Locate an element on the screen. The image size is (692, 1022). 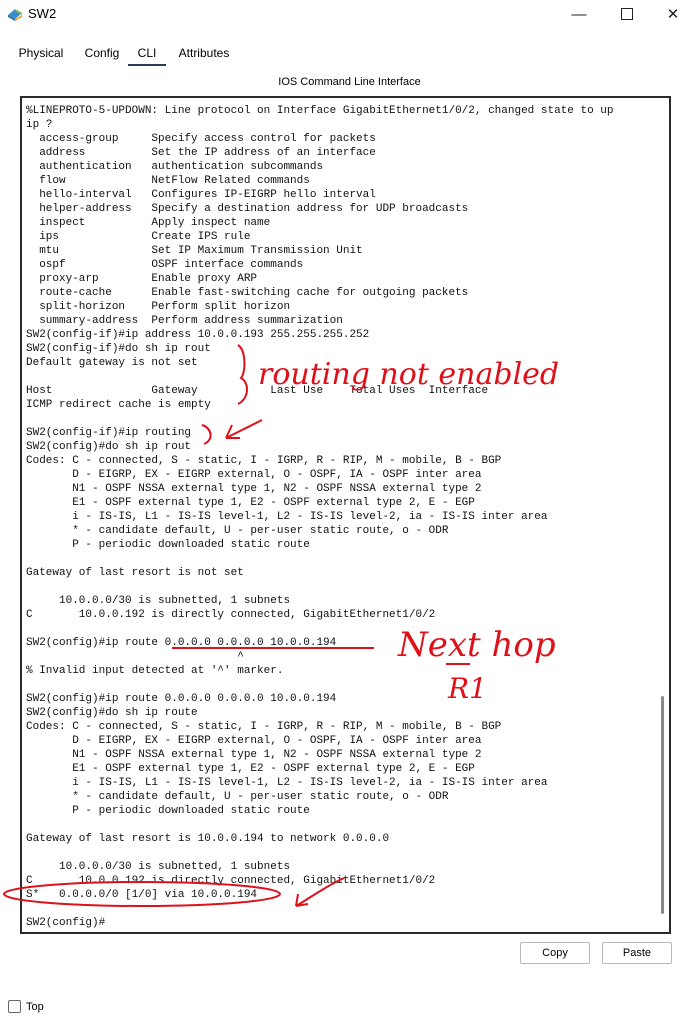
terminal-line: S* 0.0.0.0/0 [1/0] via 10.0.0.194 is located at coordinates (142, 895).